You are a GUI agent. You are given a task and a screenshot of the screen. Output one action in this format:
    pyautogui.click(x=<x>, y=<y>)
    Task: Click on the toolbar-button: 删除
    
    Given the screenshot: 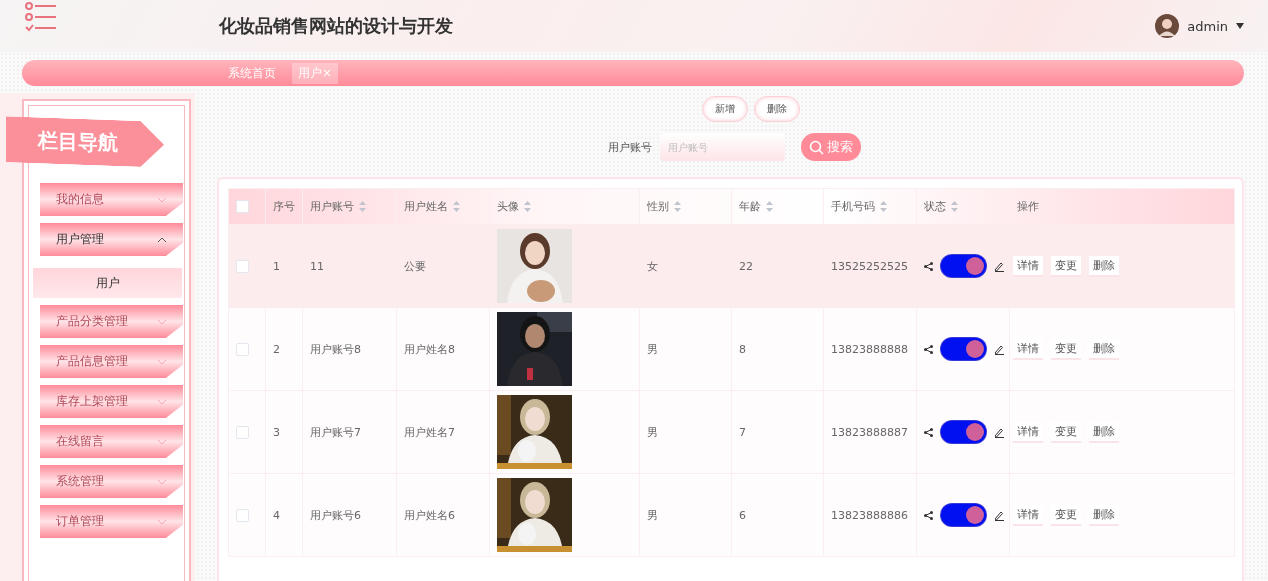 What is the action you would take?
    pyautogui.click(x=776, y=109)
    